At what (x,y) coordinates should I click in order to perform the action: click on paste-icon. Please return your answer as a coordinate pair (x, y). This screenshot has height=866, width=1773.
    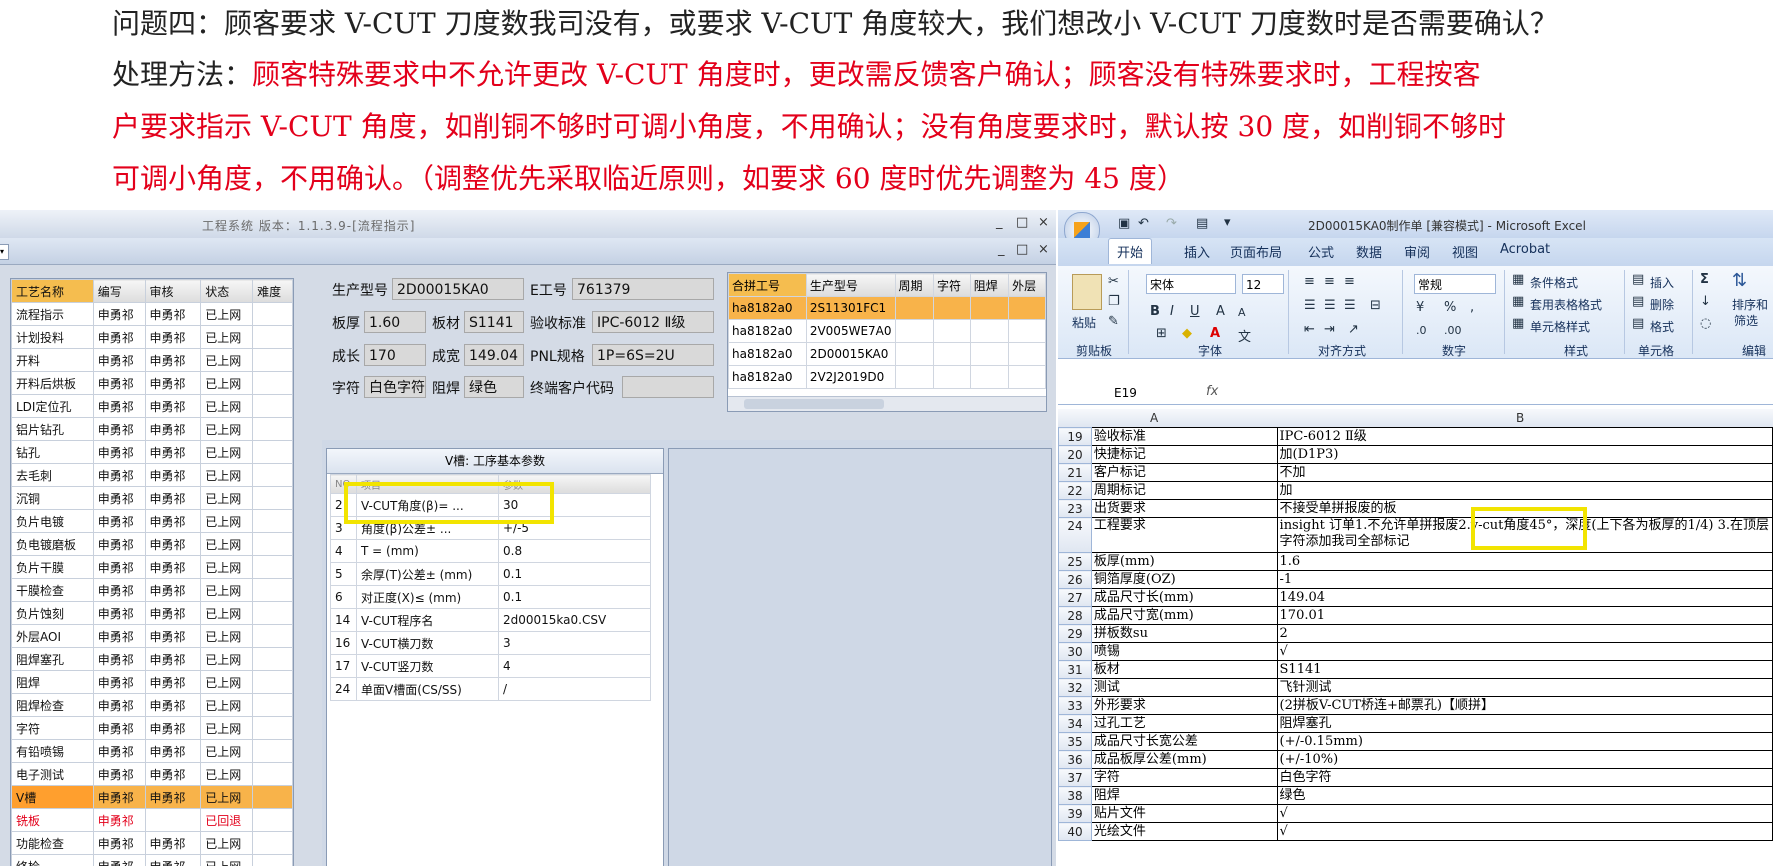
    Looking at the image, I should click on (1087, 292).